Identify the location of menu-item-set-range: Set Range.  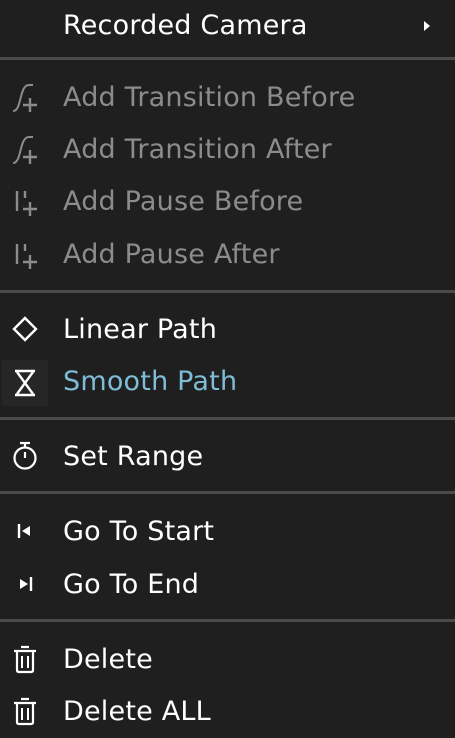
(227, 456).